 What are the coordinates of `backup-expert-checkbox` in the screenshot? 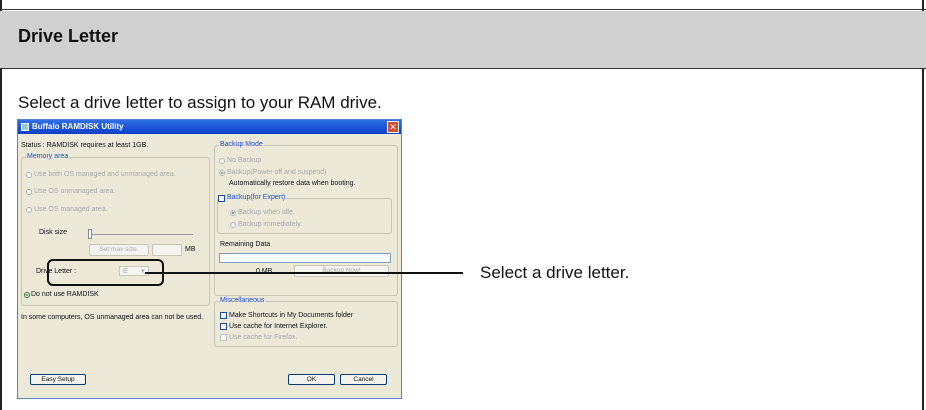 It's located at (221, 198).